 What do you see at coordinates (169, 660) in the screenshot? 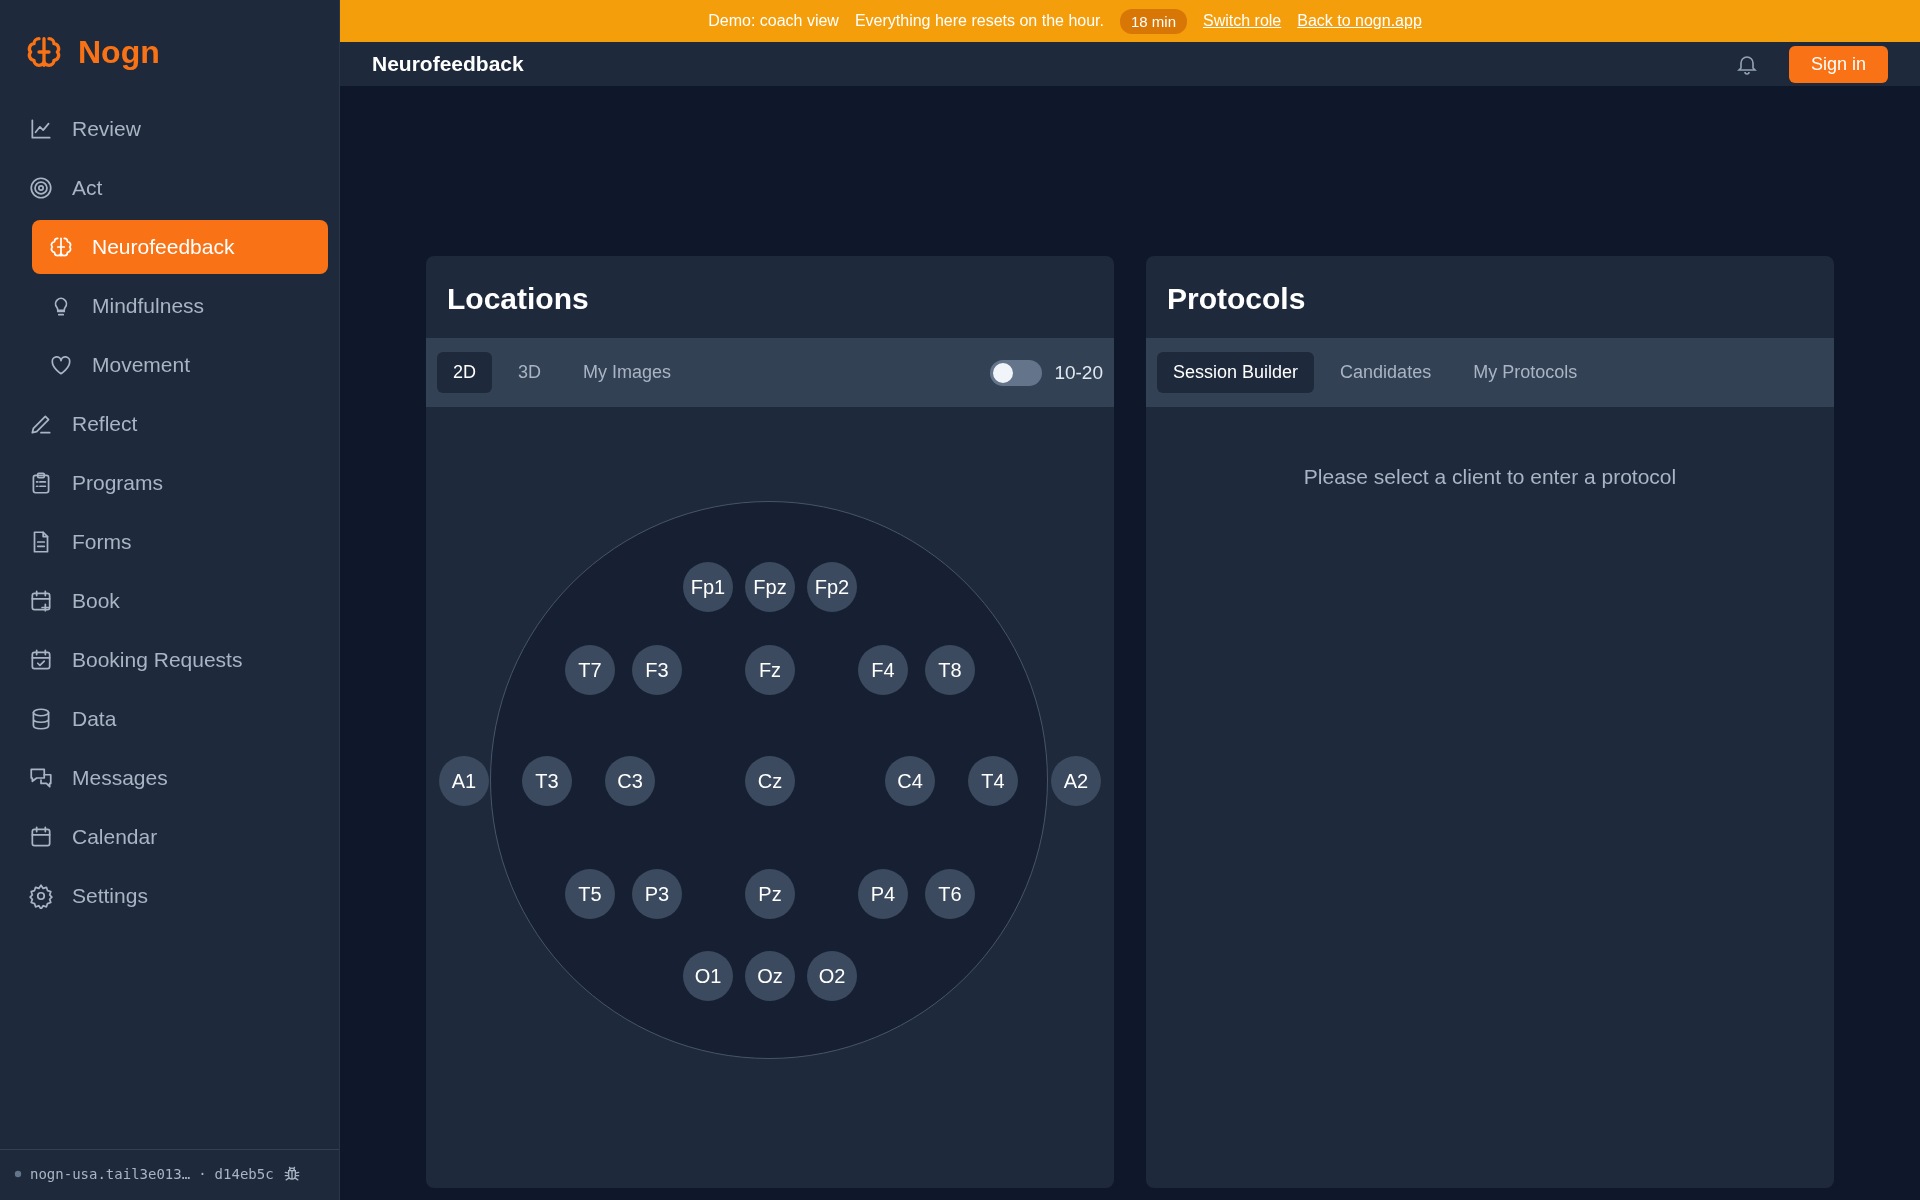
I see `sidebar-item: Booking Requests` at bounding box center [169, 660].